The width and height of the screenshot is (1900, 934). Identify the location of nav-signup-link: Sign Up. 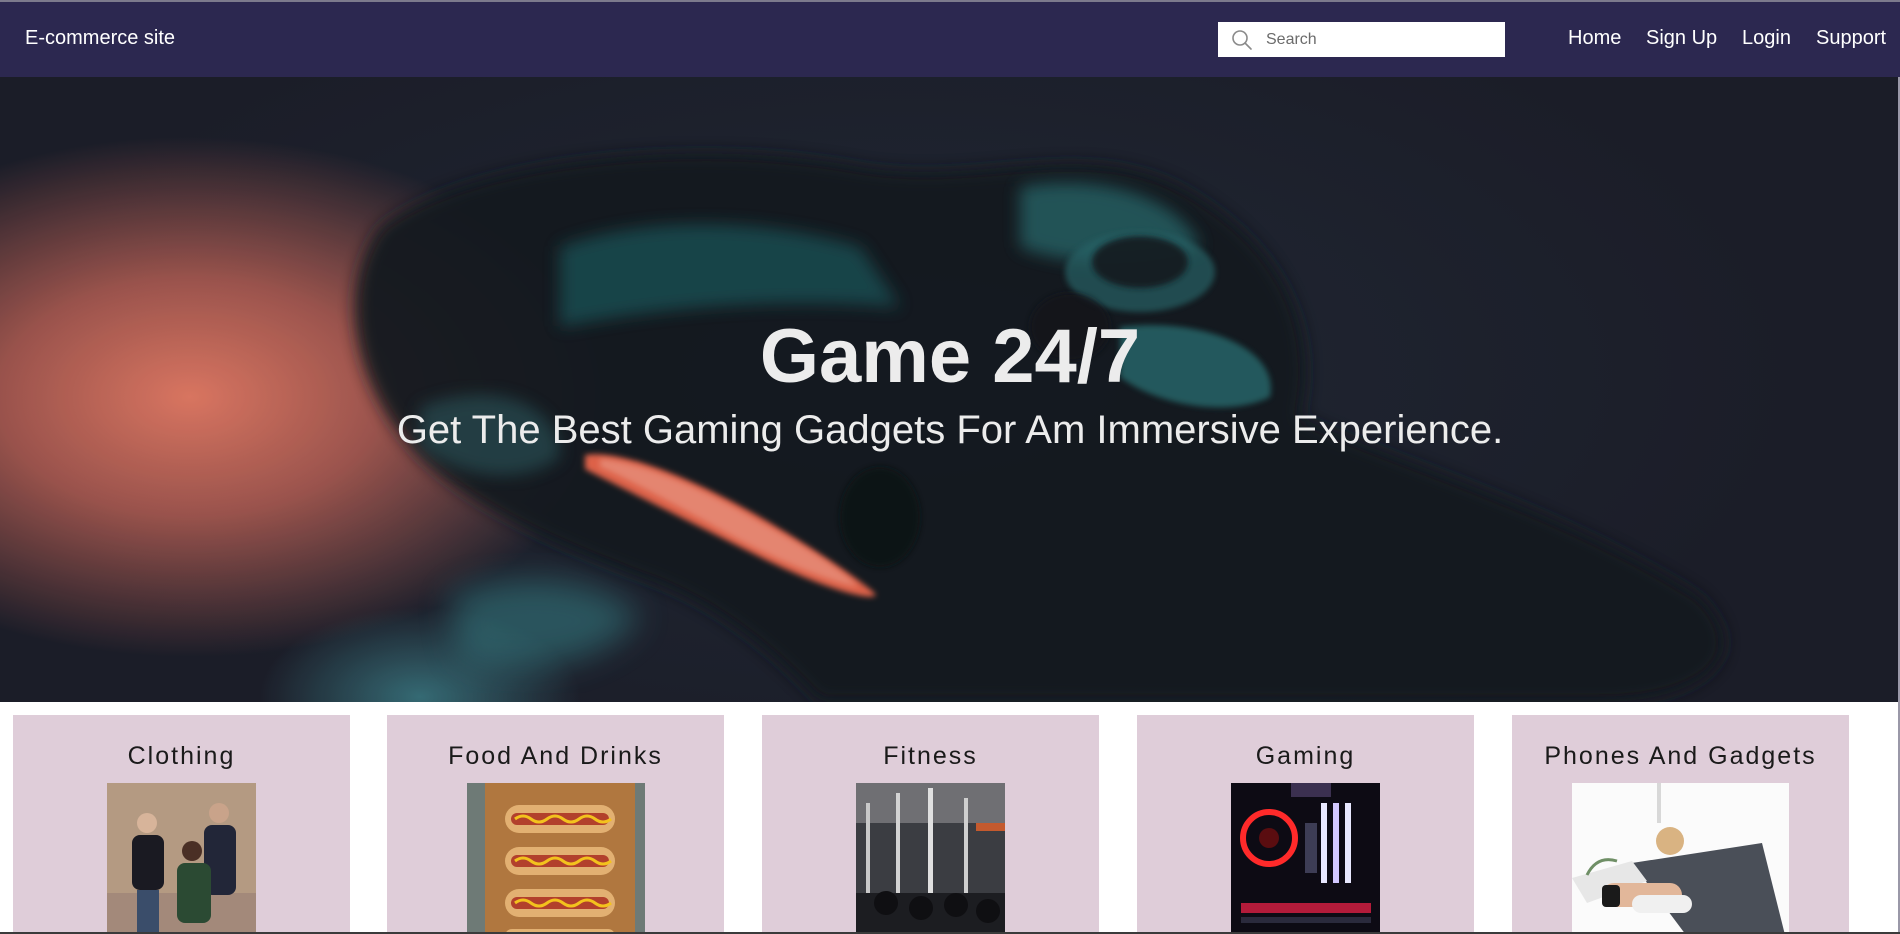
(1681, 38).